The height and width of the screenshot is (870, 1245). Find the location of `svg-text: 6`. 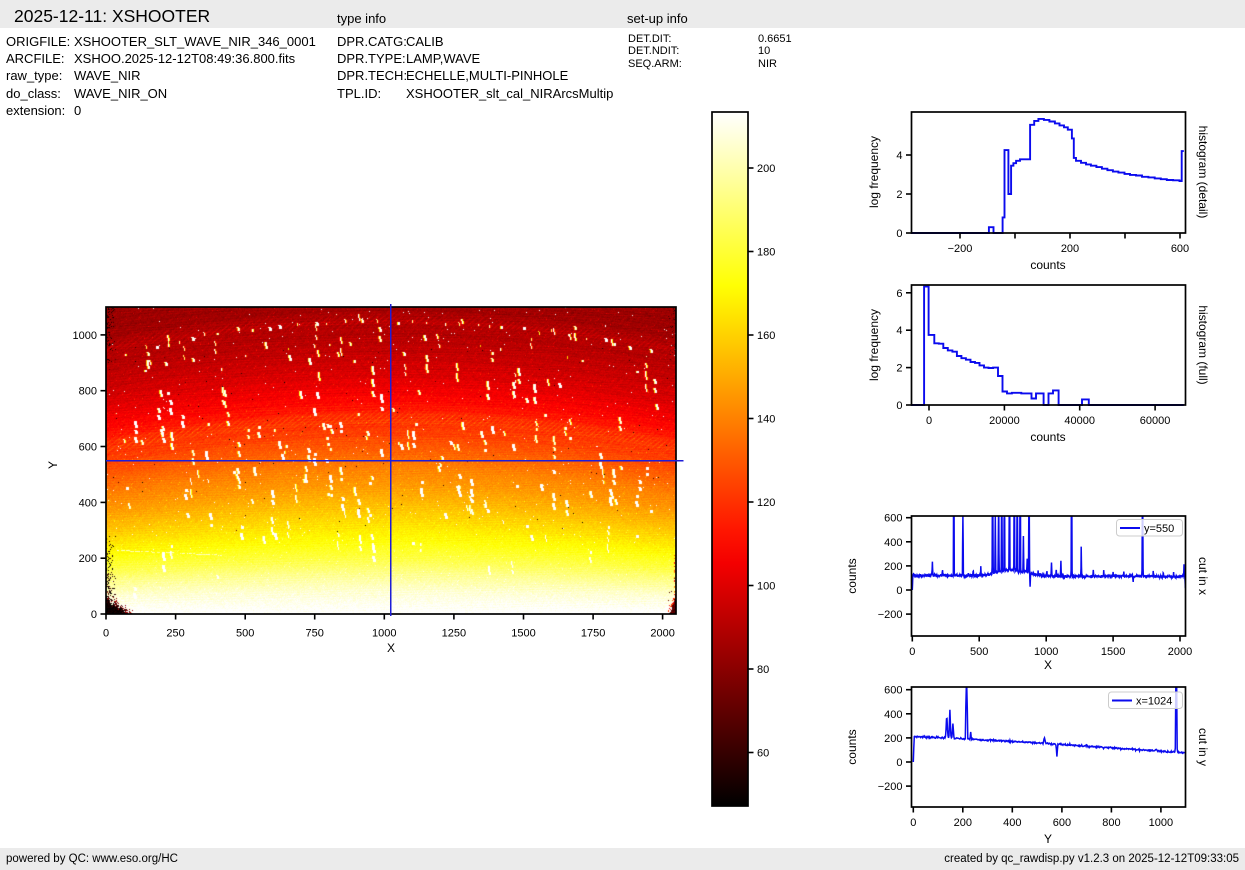

svg-text: 6 is located at coordinates (899, 294).